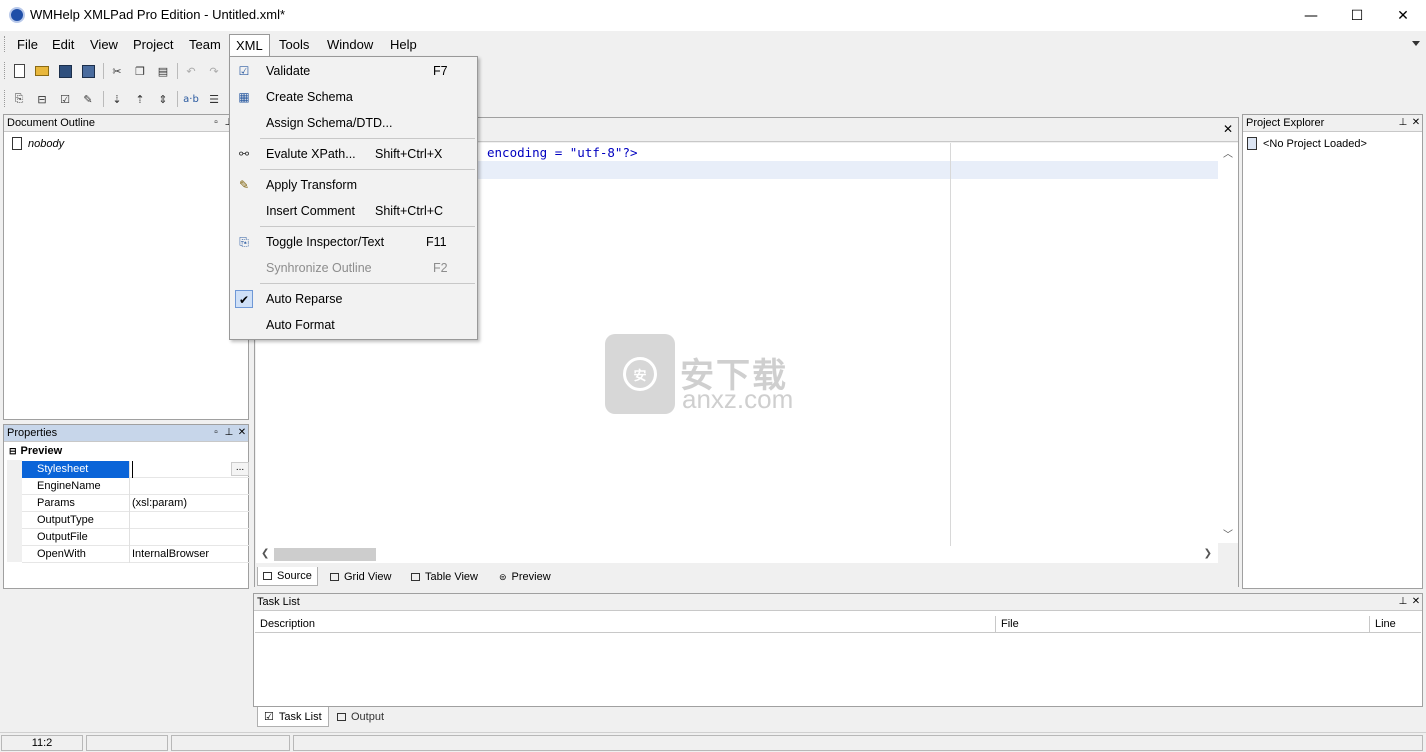 The image size is (1426, 752). I want to click on document-outline-title: Document Outline, so click(51, 123).